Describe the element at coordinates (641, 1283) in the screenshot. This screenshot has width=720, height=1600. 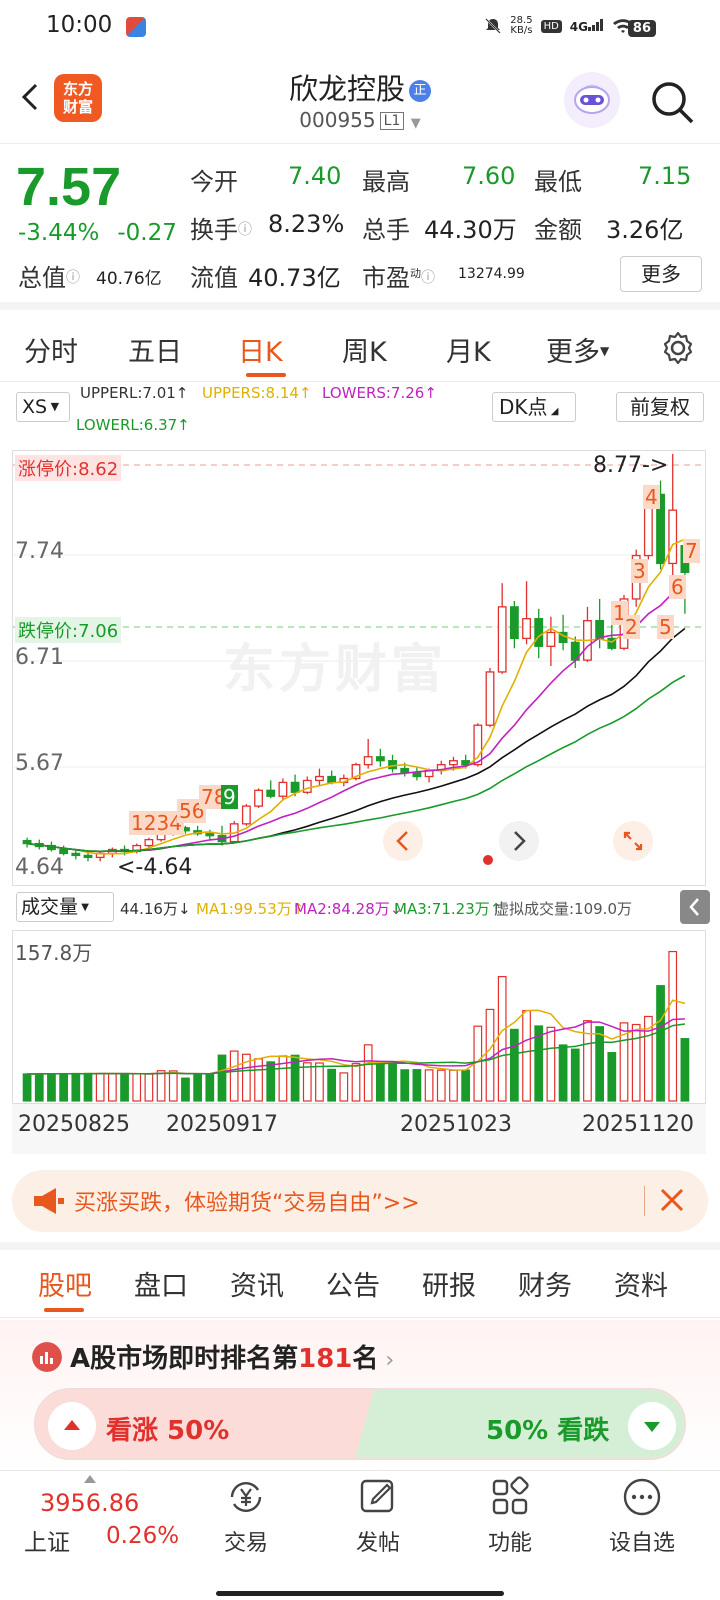
I see `tab-profile: 资料` at that location.